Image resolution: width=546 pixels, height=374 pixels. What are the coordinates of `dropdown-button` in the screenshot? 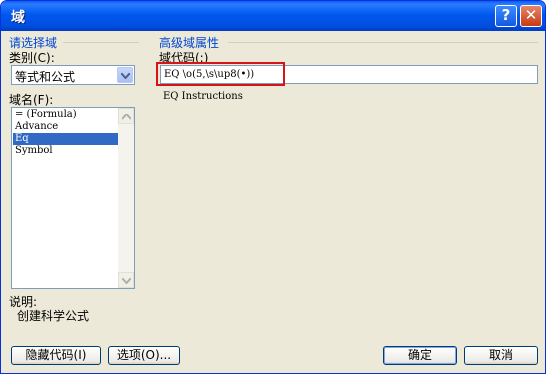 It's located at (125, 75).